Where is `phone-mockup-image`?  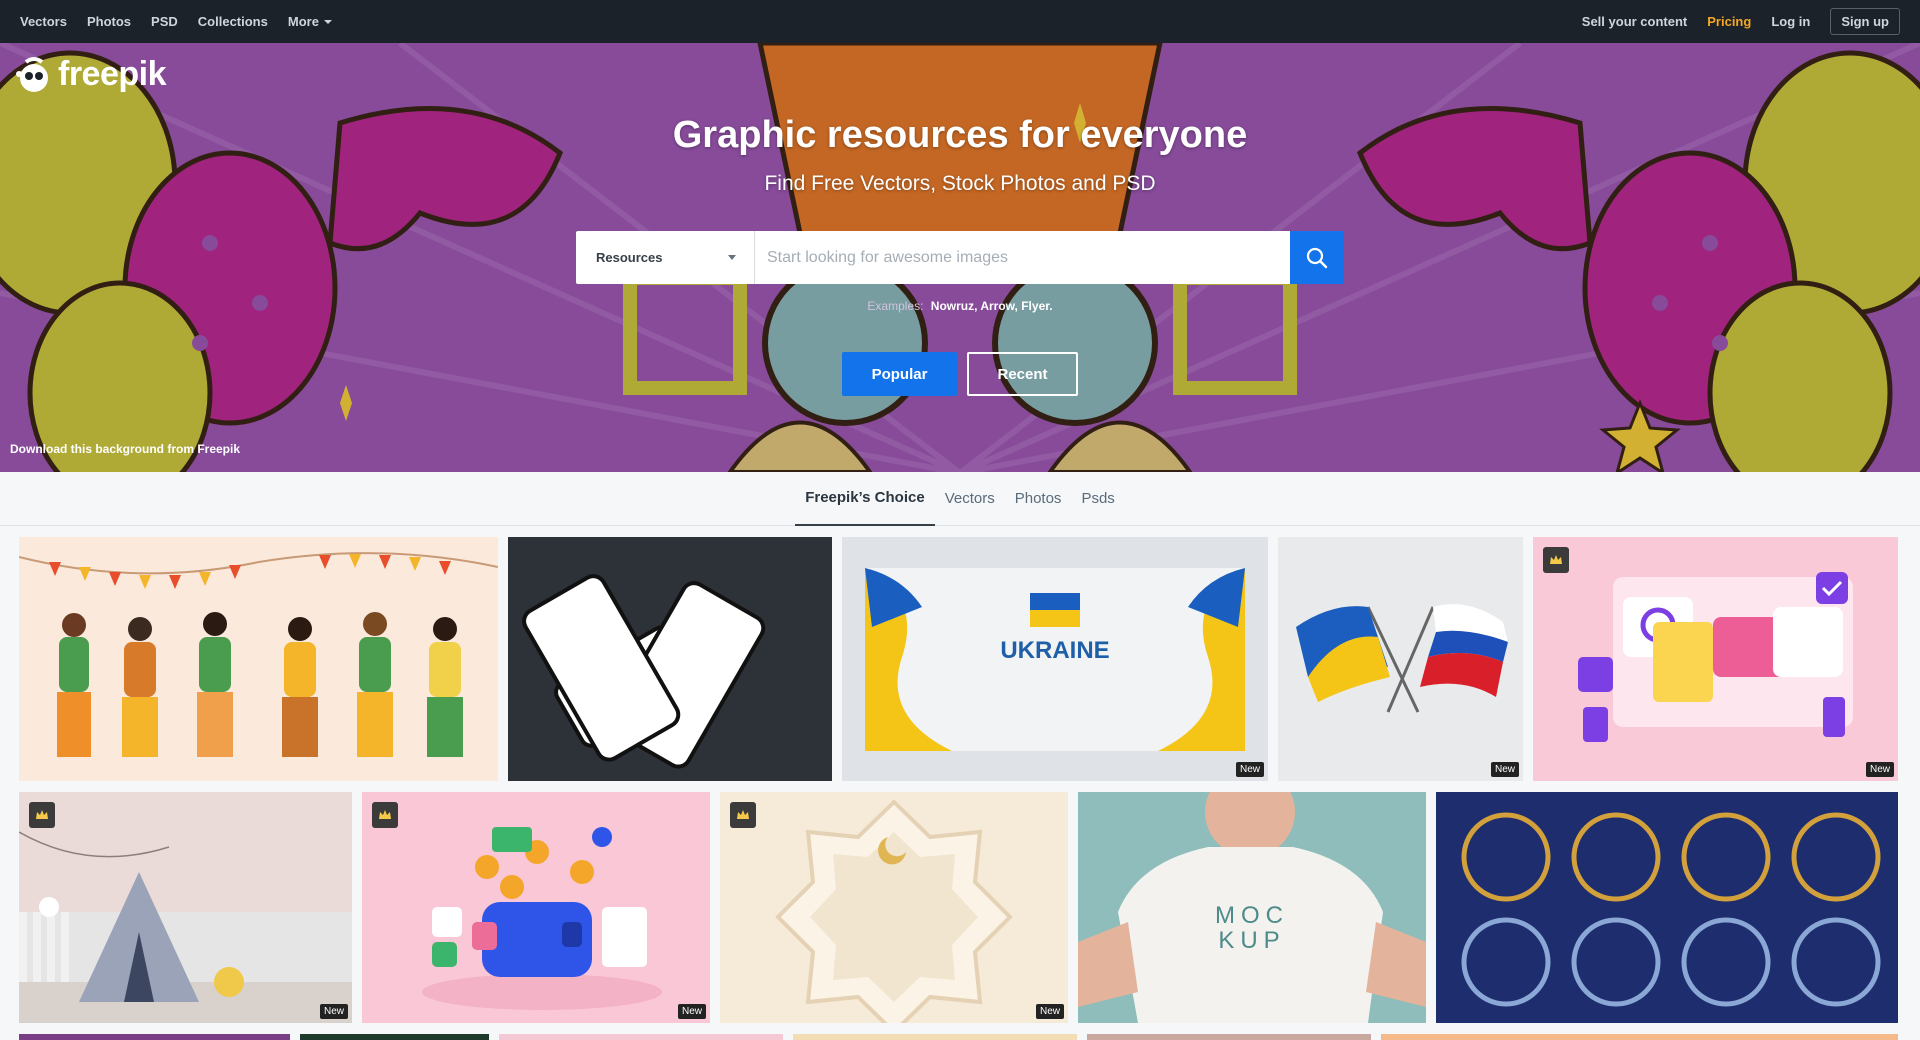 phone-mockup-image is located at coordinates (670, 659).